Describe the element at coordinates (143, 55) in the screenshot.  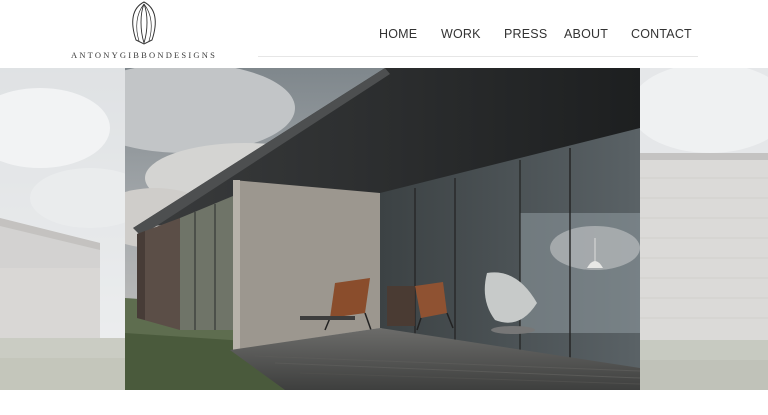
I see `logo-wordmark: ANTONYGIBBONDESIGNS` at that location.